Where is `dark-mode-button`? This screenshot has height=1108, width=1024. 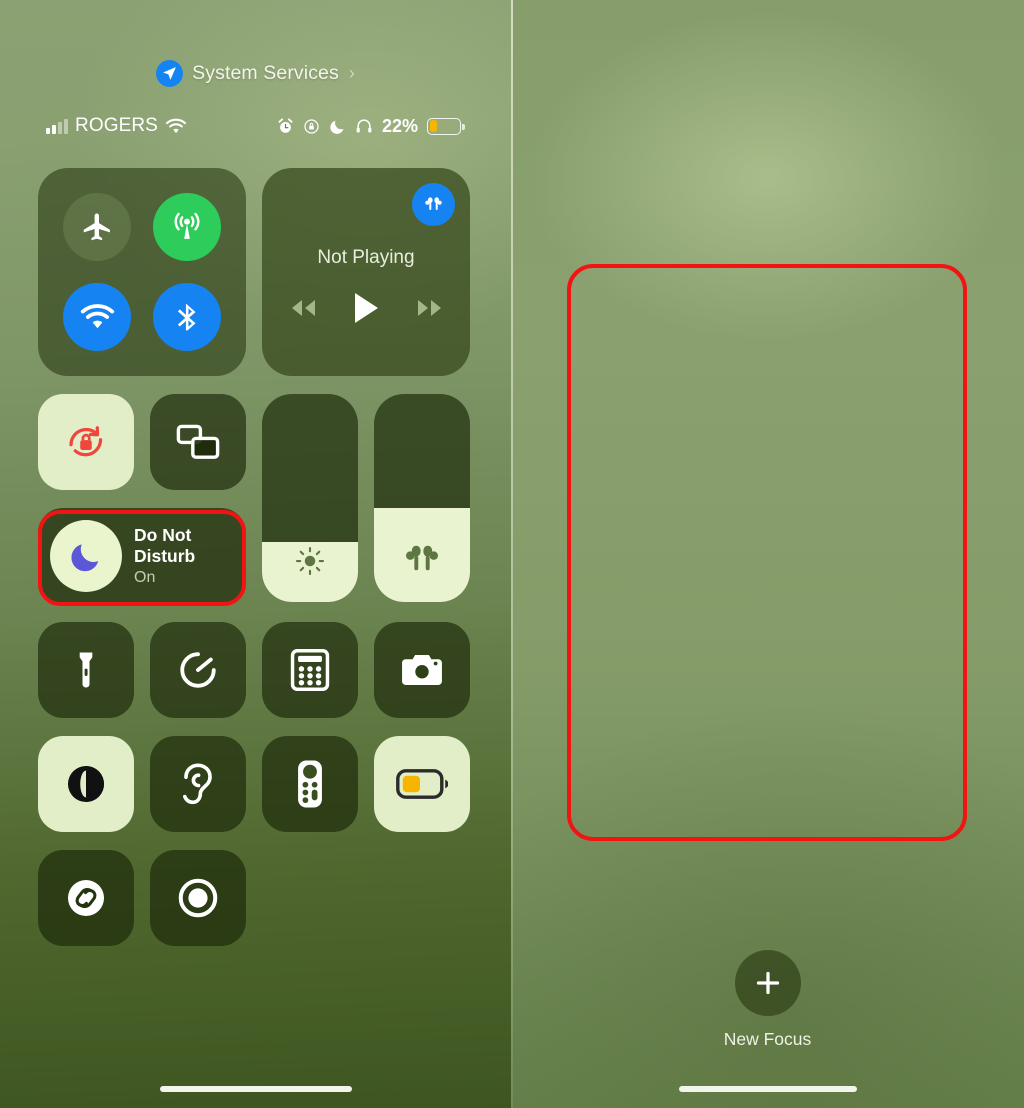 dark-mode-button is located at coordinates (86, 784).